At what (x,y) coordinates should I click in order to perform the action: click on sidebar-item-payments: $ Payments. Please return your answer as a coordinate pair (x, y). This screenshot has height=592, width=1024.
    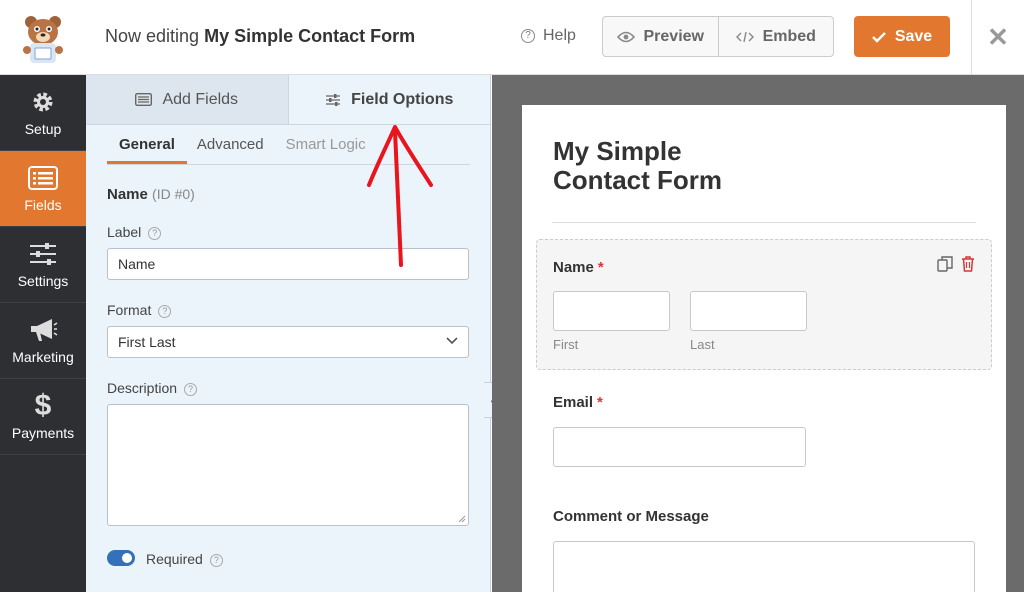
    Looking at the image, I should click on (43, 417).